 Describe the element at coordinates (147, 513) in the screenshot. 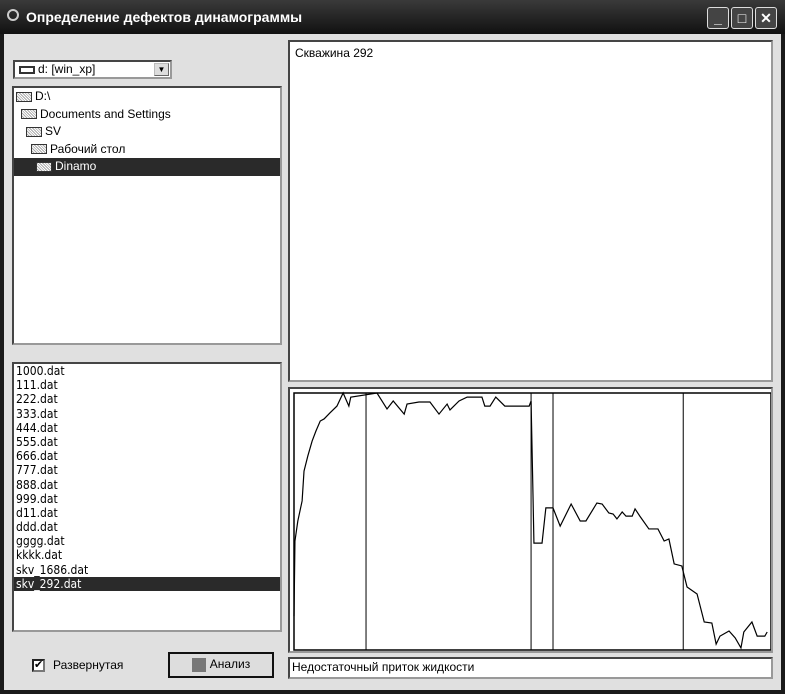

I see `file-item: d11.dat` at that location.